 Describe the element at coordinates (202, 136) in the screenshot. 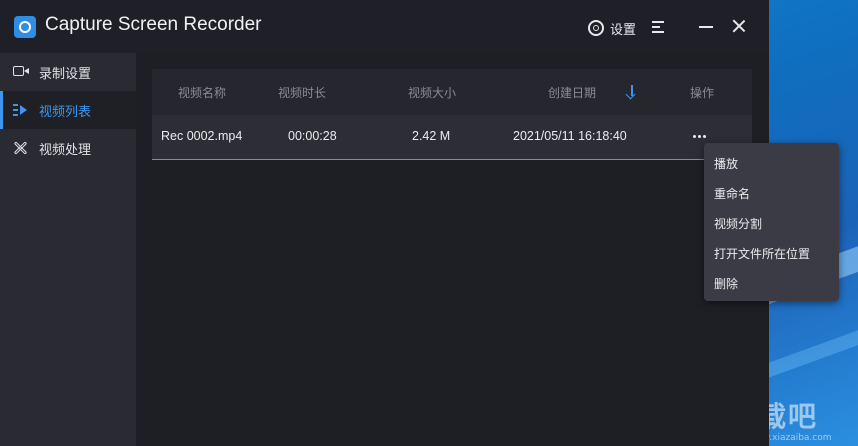

I see `cell-name: Rec 0002.mp4` at that location.